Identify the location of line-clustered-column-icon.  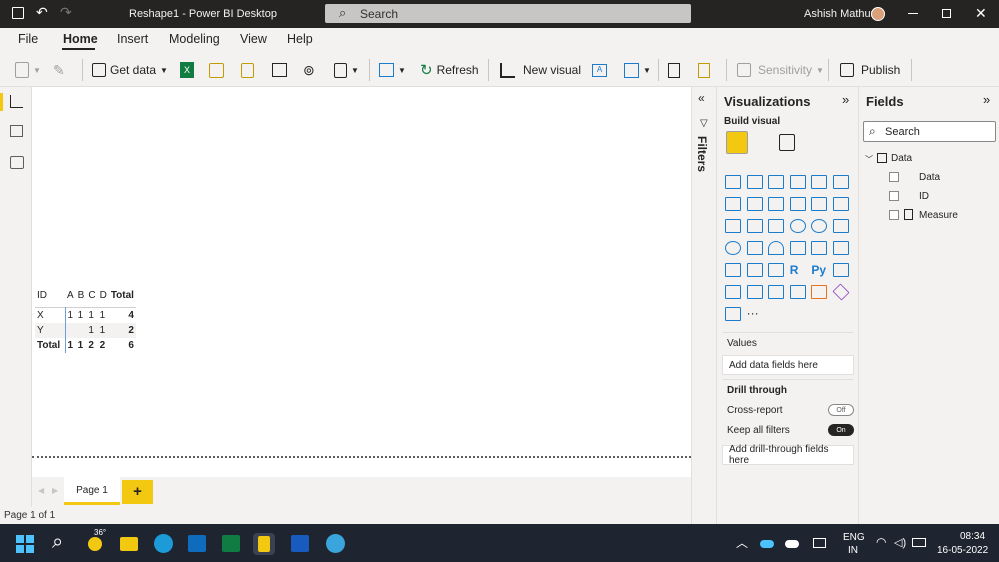
(819, 204).